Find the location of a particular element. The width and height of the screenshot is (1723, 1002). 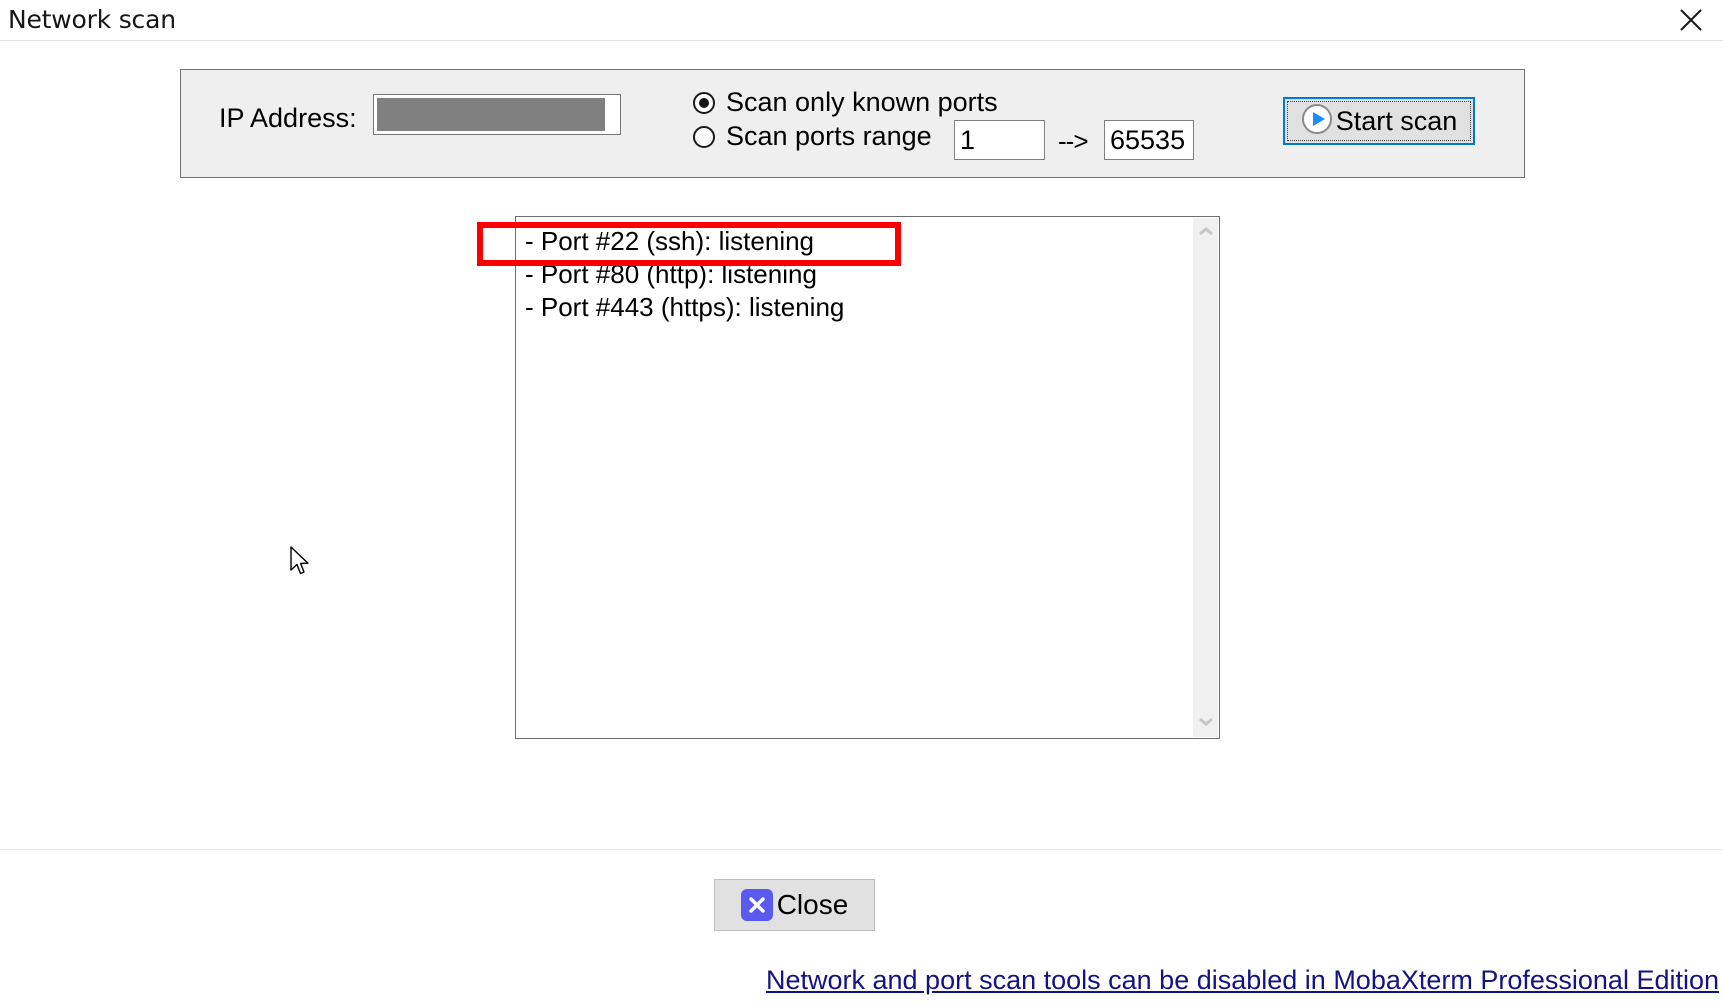

port-range-from-input: 1 is located at coordinates (999, 140).